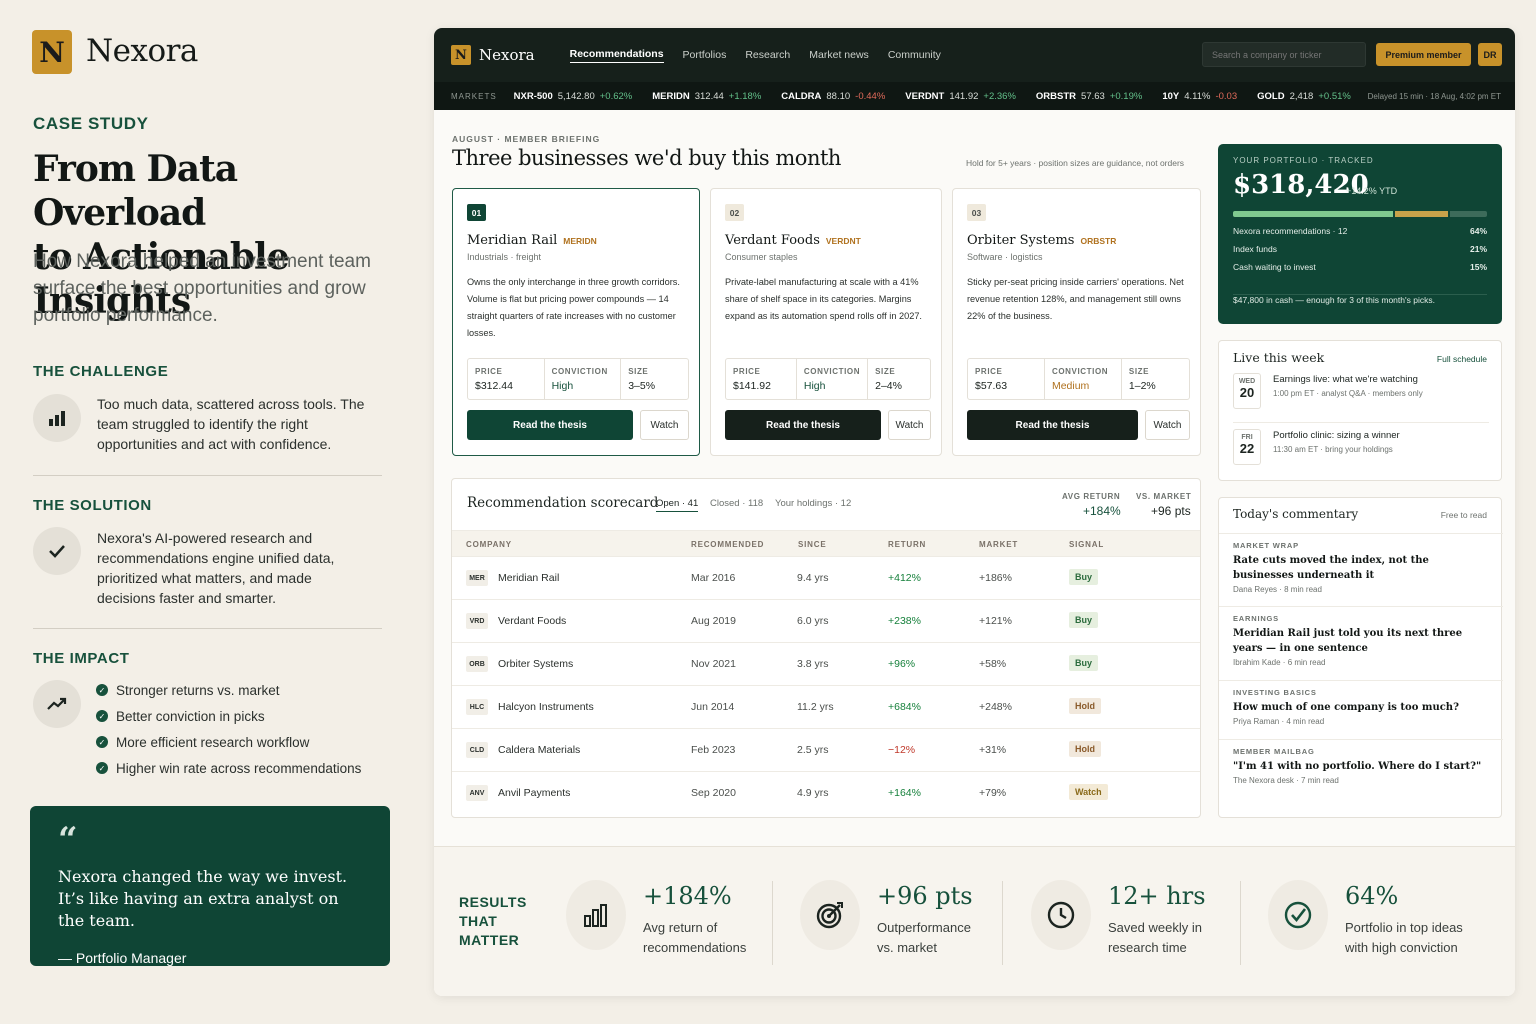 The width and height of the screenshot is (1536, 1024). Describe the element at coordinates (1462, 359) in the screenshot. I see `full-schedule-link: Full schedule` at that location.